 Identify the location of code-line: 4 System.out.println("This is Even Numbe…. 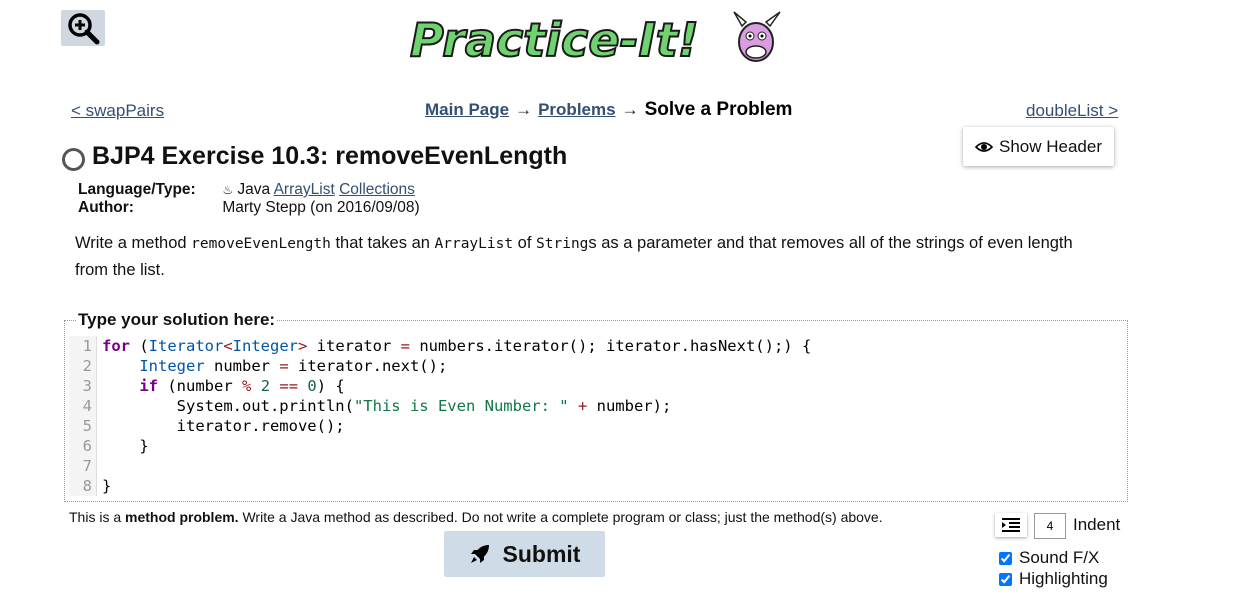
(597, 406).